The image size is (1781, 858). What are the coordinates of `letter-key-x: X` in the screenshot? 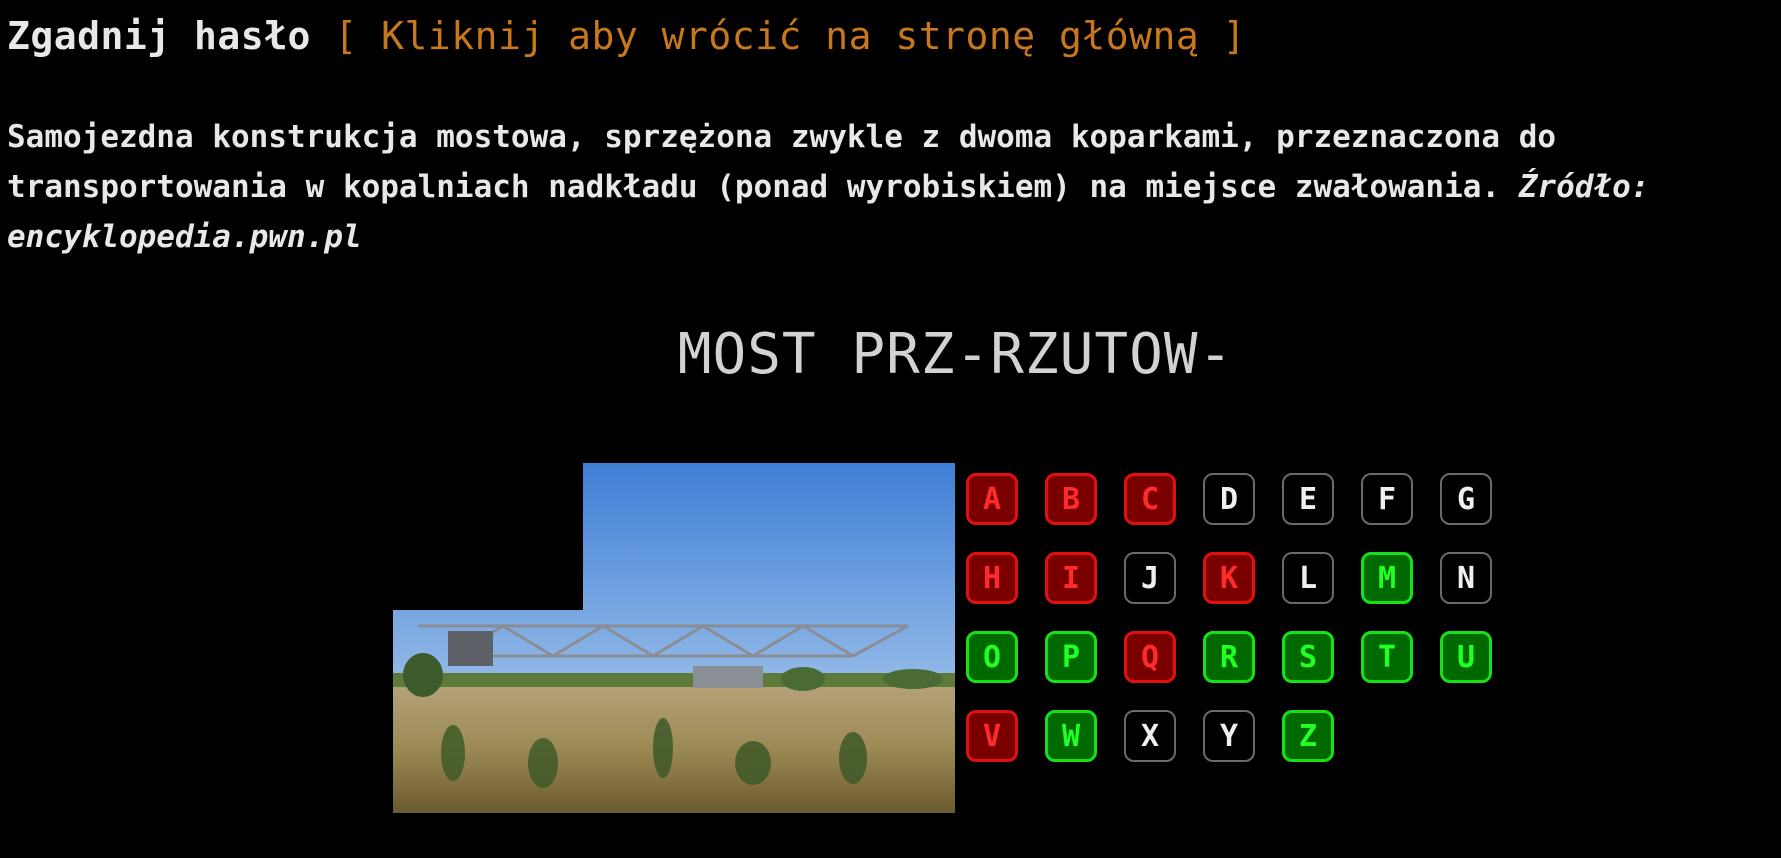 It's located at (1150, 736).